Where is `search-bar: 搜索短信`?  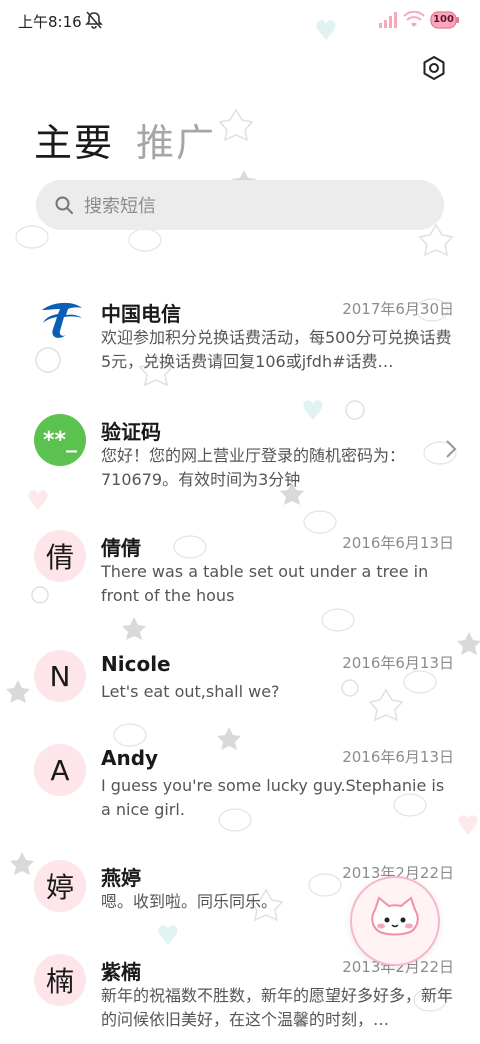
search-bar: 搜索短信 is located at coordinates (240, 205).